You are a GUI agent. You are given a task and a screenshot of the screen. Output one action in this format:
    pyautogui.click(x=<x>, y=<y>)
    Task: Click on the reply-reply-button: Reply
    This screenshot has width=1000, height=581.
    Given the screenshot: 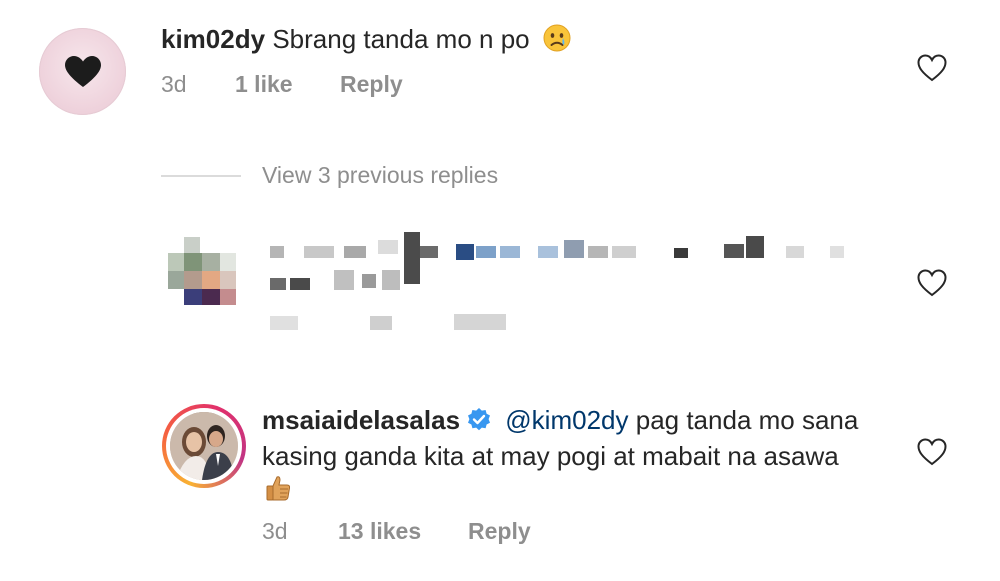 What is the action you would take?
    pyautogui.click(x=499, y=531)
    